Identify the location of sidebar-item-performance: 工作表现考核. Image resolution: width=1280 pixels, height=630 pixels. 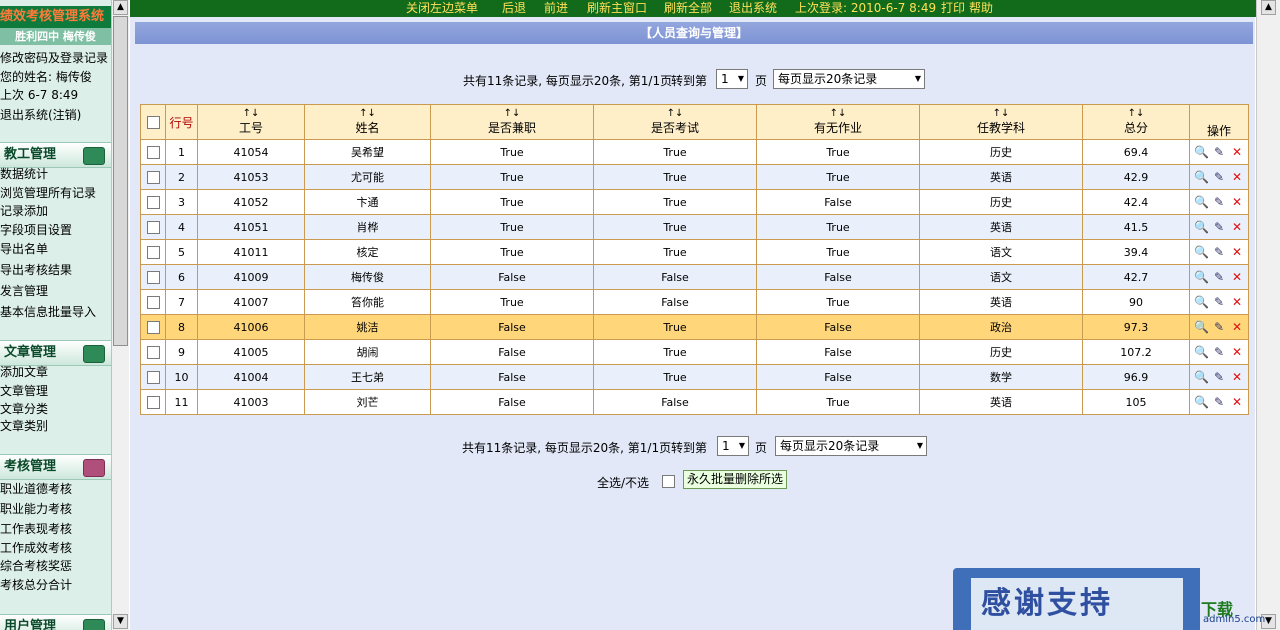
(55, 529).